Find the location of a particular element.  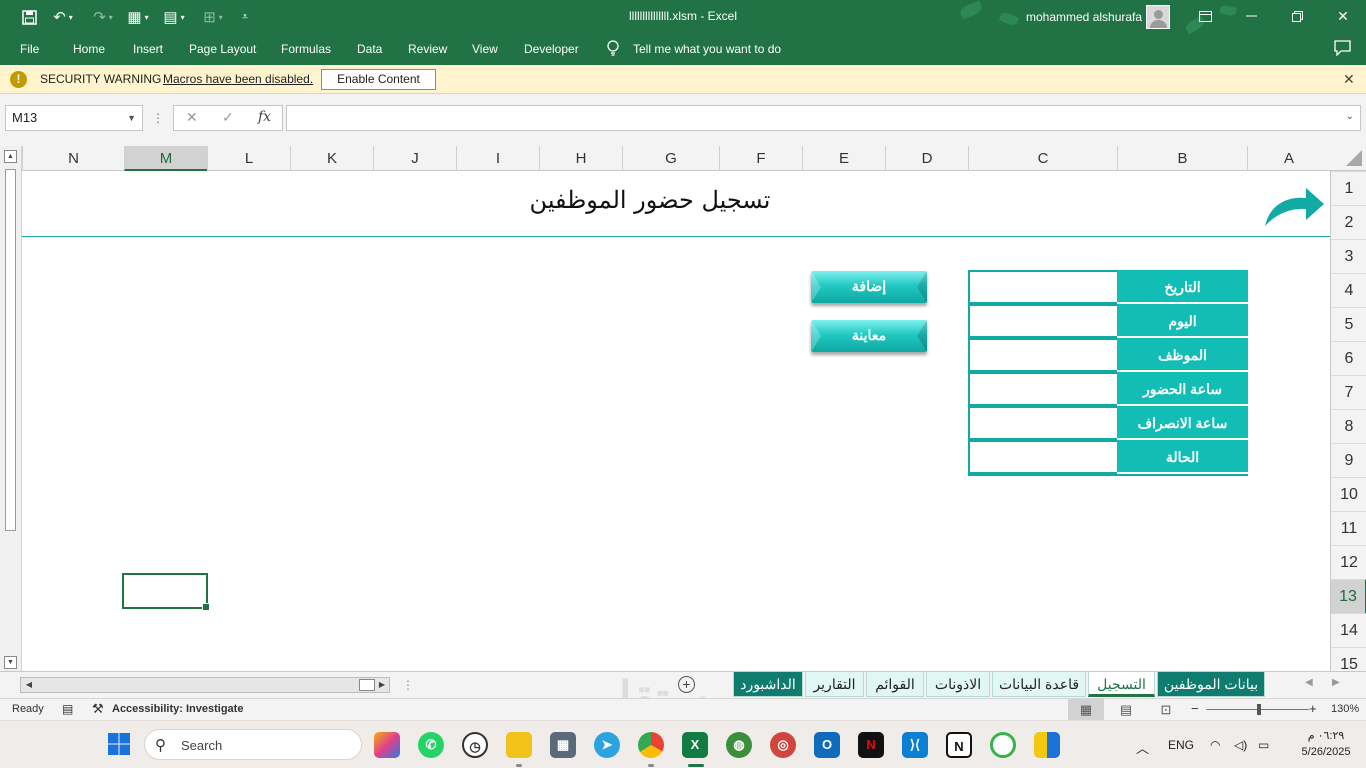

browser-globe-icon: ◍ is located at coordinates (739, 745).